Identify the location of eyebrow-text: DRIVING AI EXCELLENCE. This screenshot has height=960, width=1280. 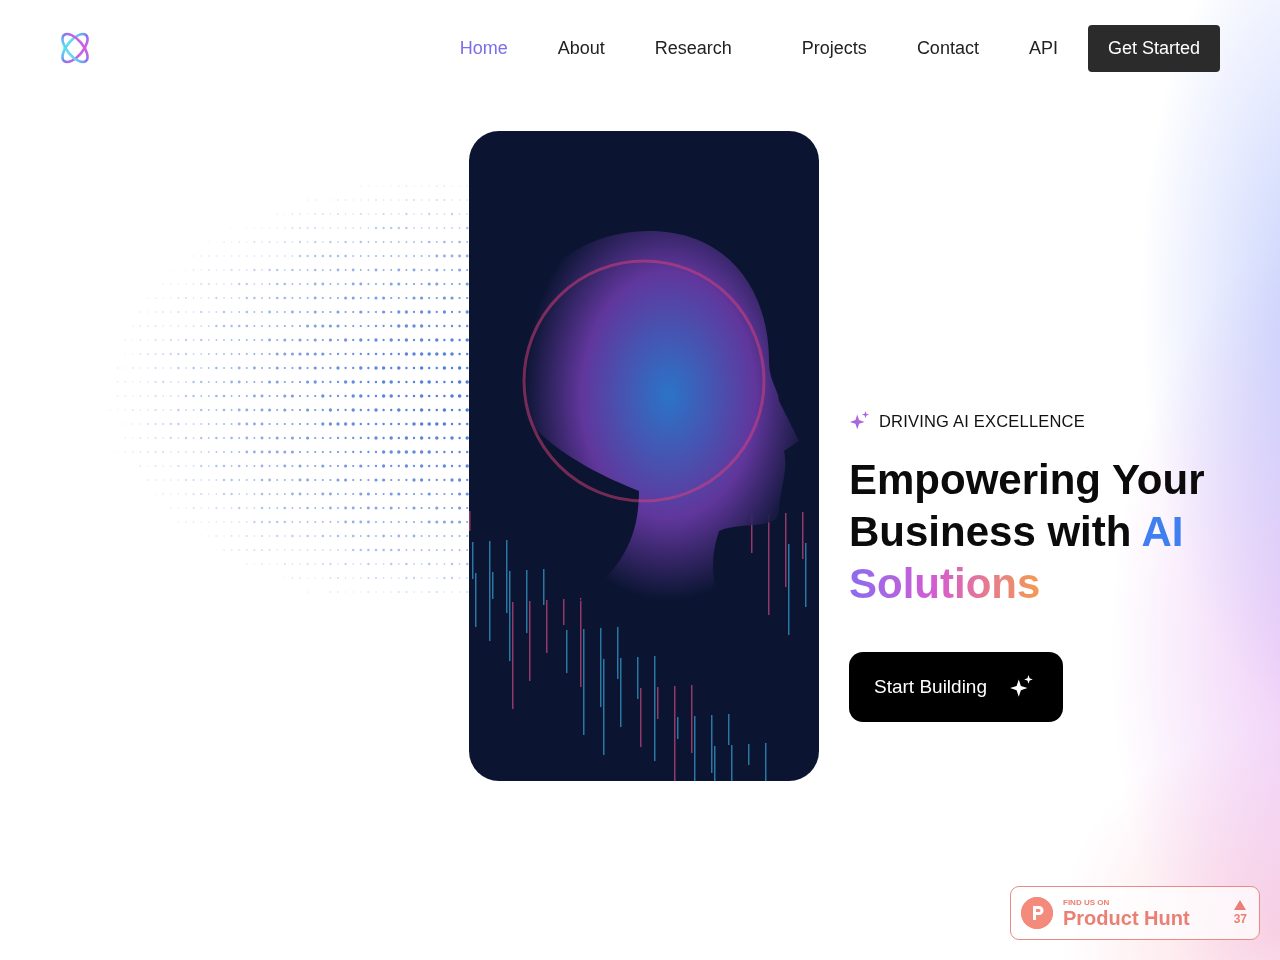
(982, 421).